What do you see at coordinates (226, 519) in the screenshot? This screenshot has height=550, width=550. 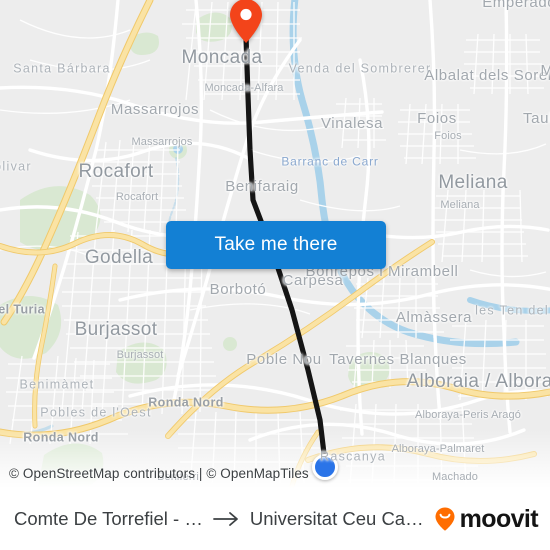 I see `arrow-right-icon` at bounding box center [226, 519].